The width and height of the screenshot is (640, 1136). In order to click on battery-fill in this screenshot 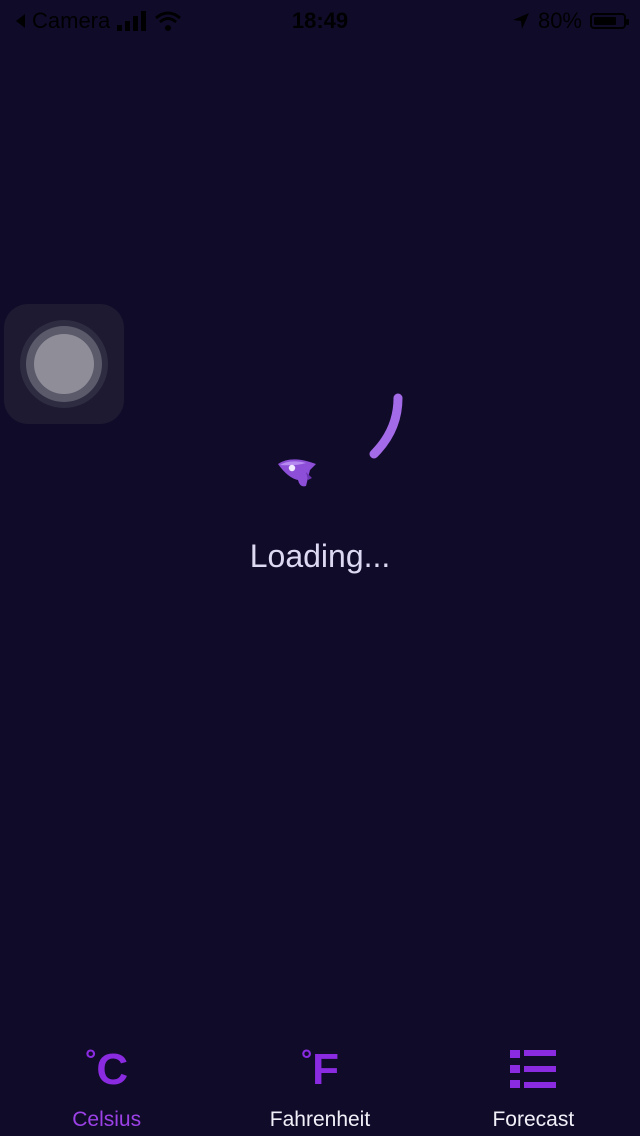, I will do `click(605, 21)`.